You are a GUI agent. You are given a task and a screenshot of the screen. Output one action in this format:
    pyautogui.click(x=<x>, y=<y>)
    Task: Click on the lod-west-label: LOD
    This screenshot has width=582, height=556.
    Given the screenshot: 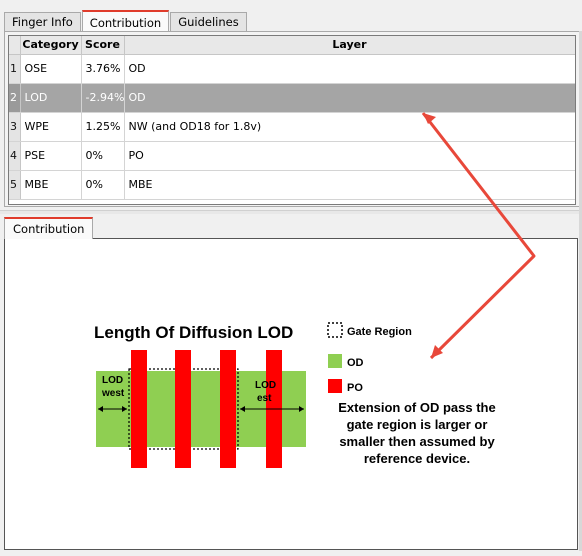 What is the action you would take?
    pyautogui.click(x=112, y=380)
    